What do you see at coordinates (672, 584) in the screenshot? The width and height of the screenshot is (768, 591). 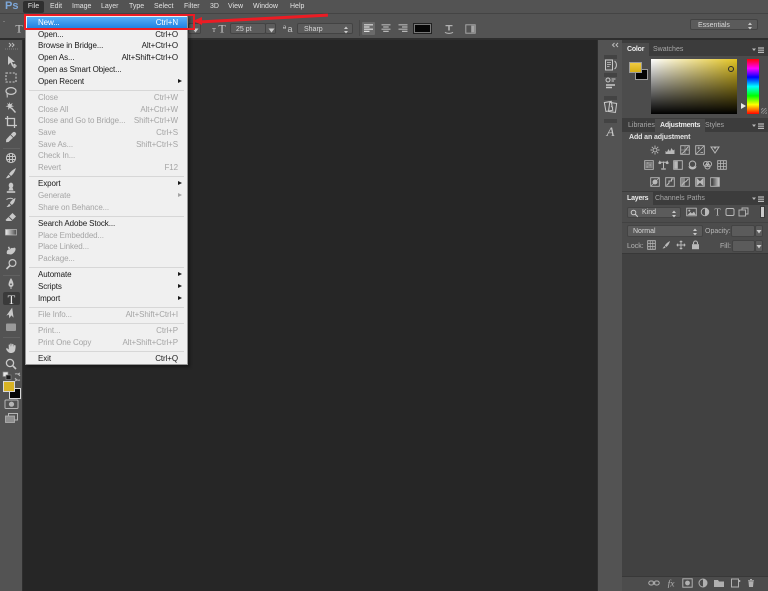 I see `svg-text: fx` at bounding box center [672, 584].